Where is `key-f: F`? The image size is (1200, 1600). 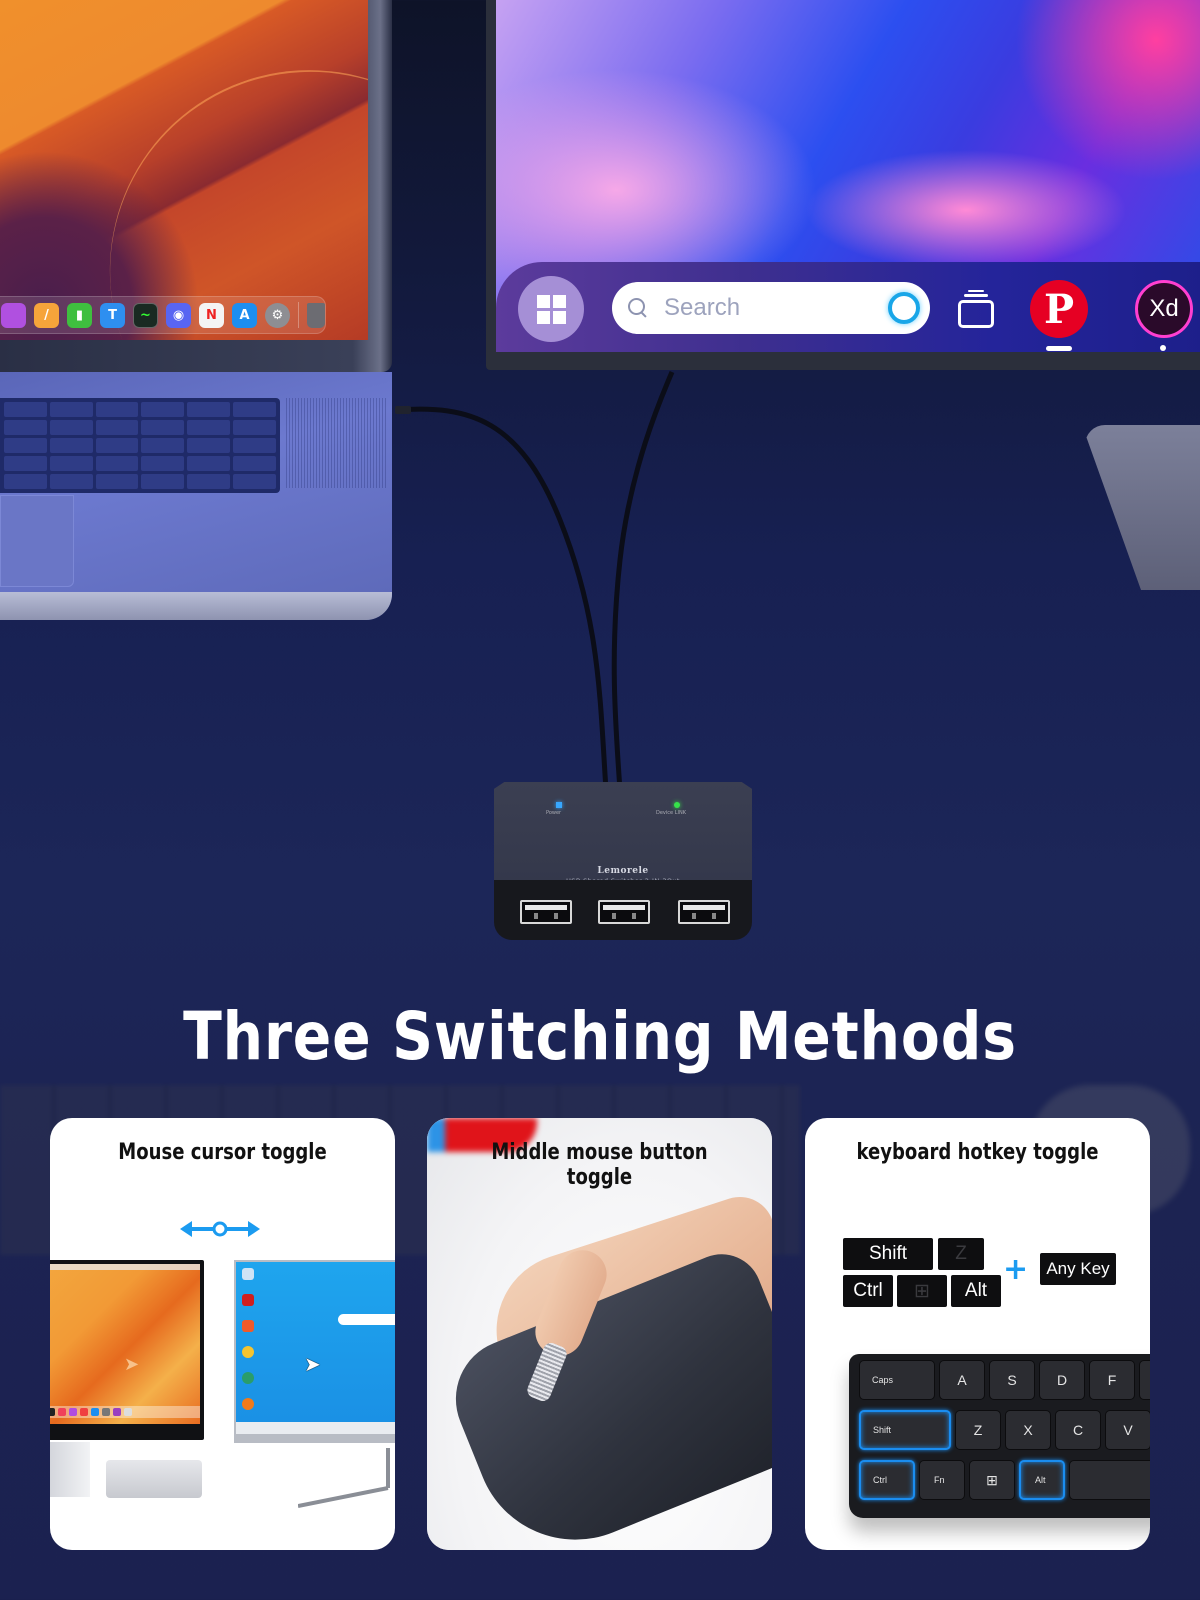 key-f: F is located at coordinates (1112, 1380).